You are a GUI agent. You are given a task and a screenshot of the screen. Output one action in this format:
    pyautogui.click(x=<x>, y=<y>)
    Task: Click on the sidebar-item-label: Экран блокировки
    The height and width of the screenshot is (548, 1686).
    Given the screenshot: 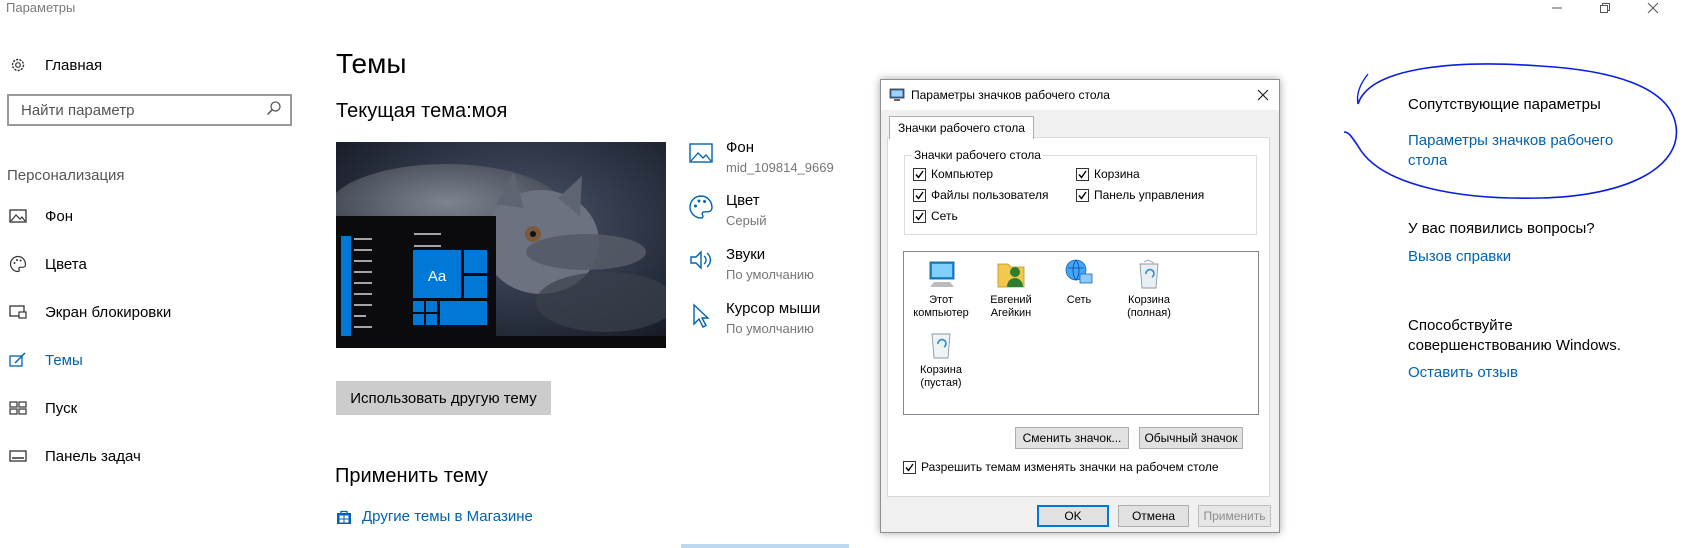 What is the action you would take?
    pyautogui.click(x=108, y=312)
    